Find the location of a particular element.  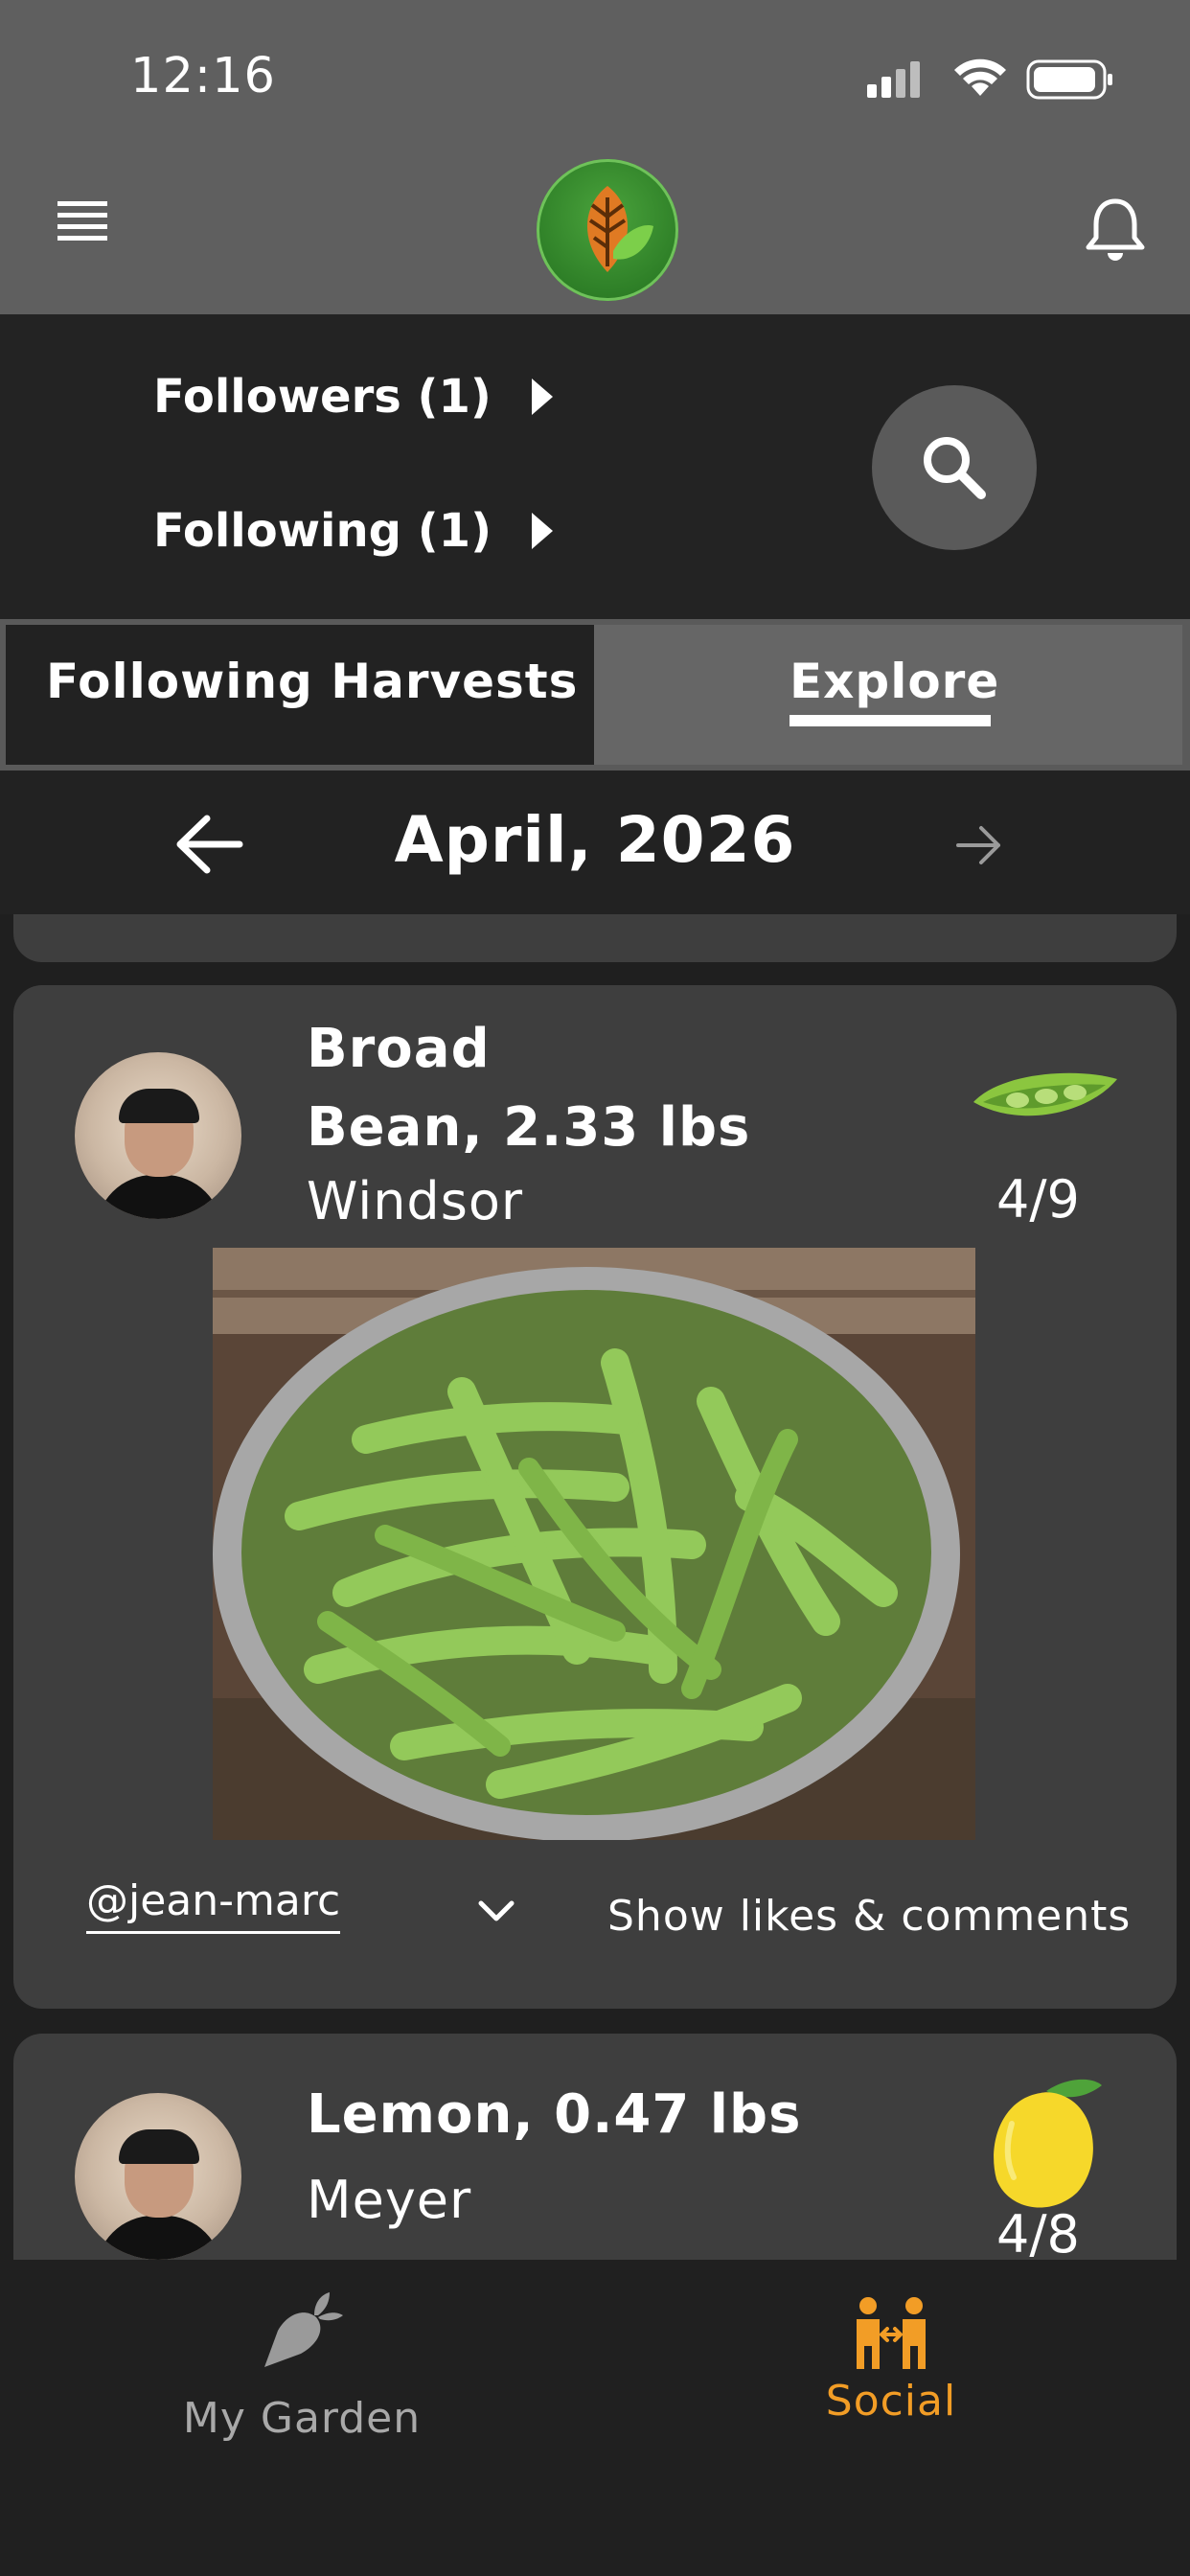

tab-label: Explore is located at coordinates (895, 681).